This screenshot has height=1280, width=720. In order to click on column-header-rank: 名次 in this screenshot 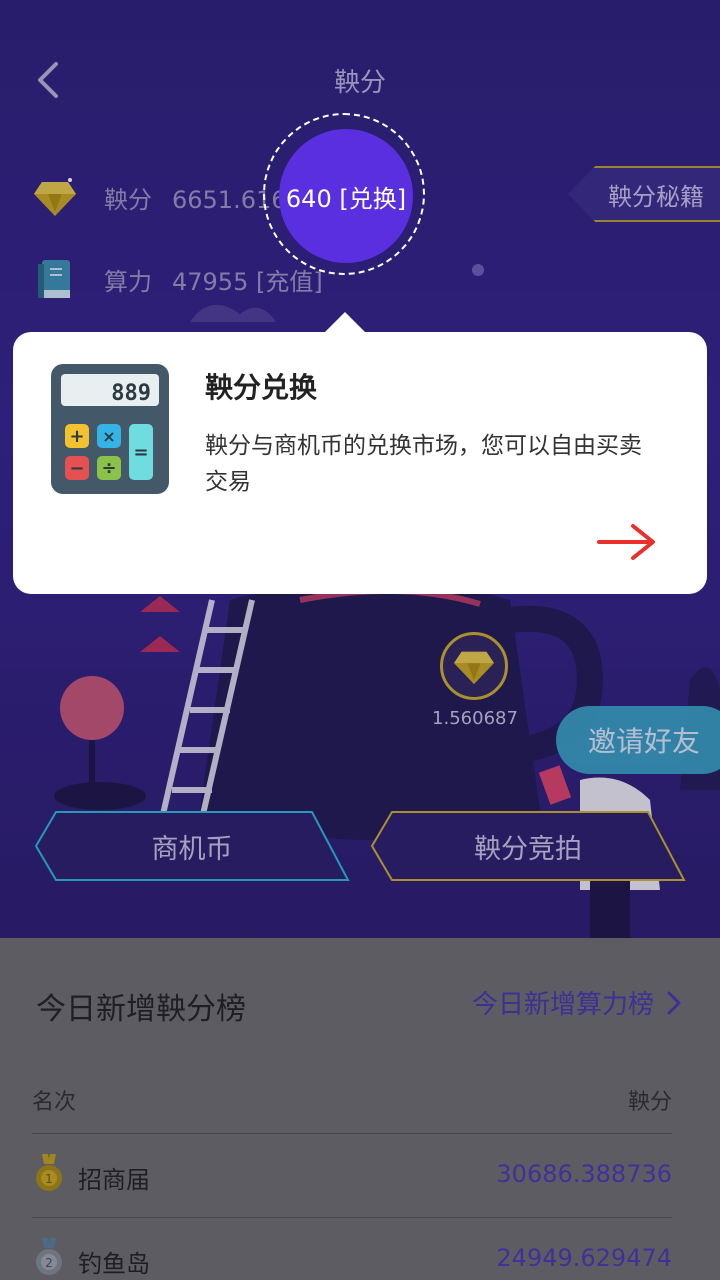, I will do `click(54, 1102)`.